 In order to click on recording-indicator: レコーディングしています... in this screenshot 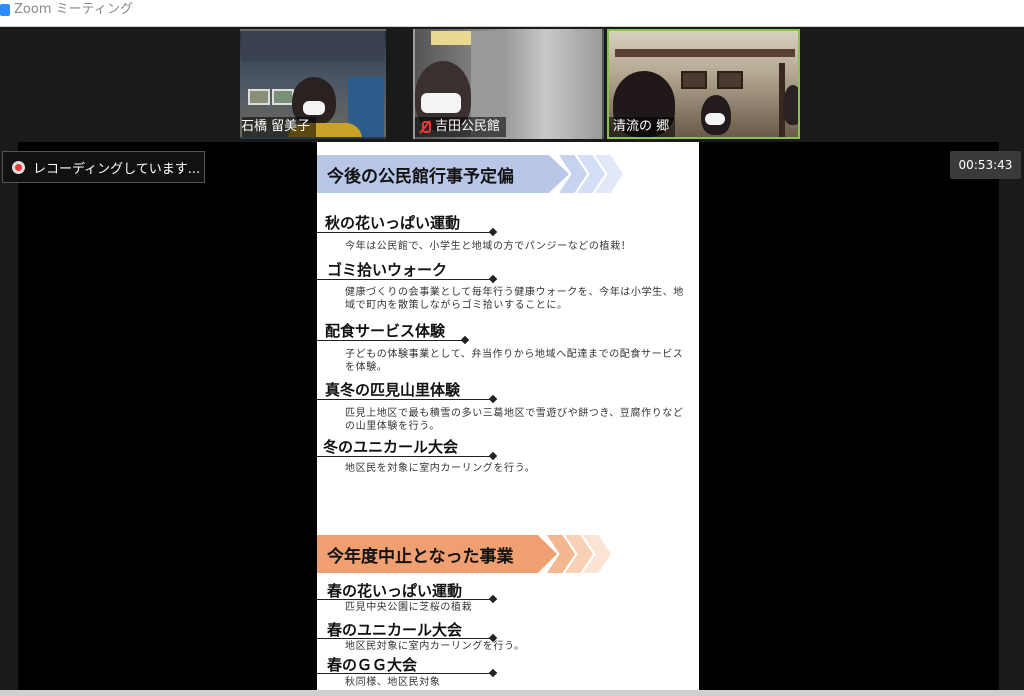, I will do `click(103, 167)`.